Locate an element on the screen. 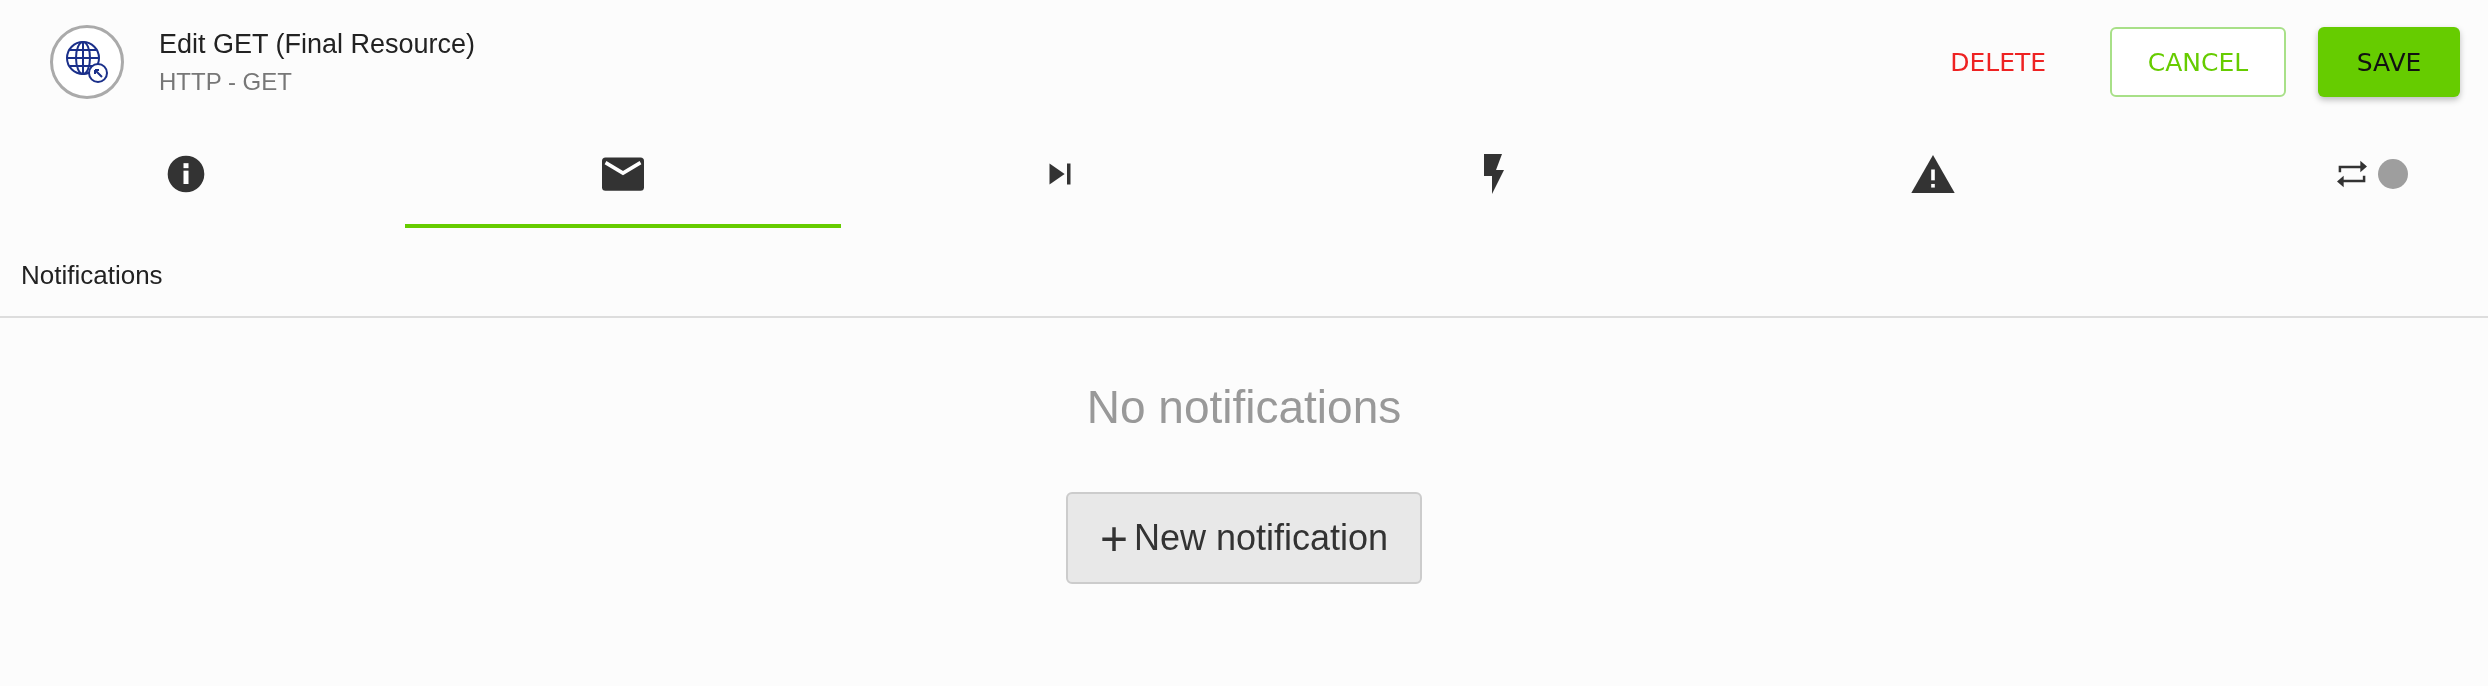 The image size is (2488, 686). mail-icon is located at coordinates (623, 174).